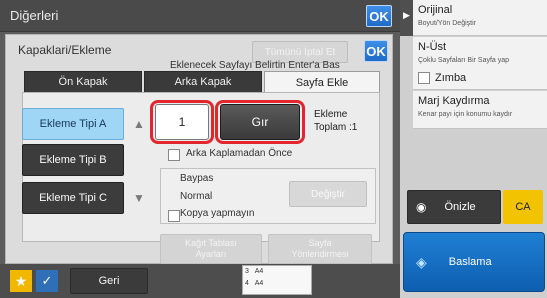 The width and height of the screenshot is (547, 298). Describe the element at coordinates (322, 82) in the screenshot. I see `tab-insert-page: Sayfa Ekle` at that location.